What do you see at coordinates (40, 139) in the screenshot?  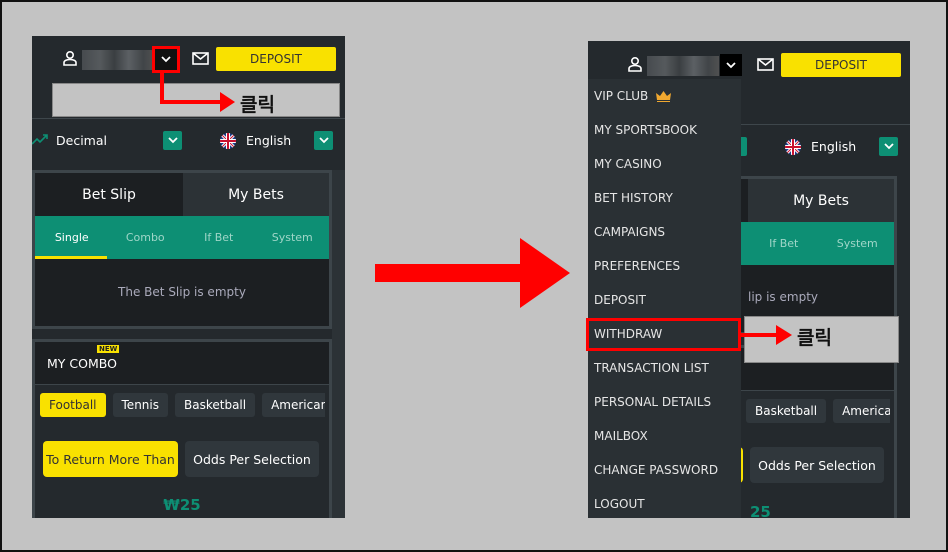 I see `odds-trend-icon` at bounding box center [40, 139].